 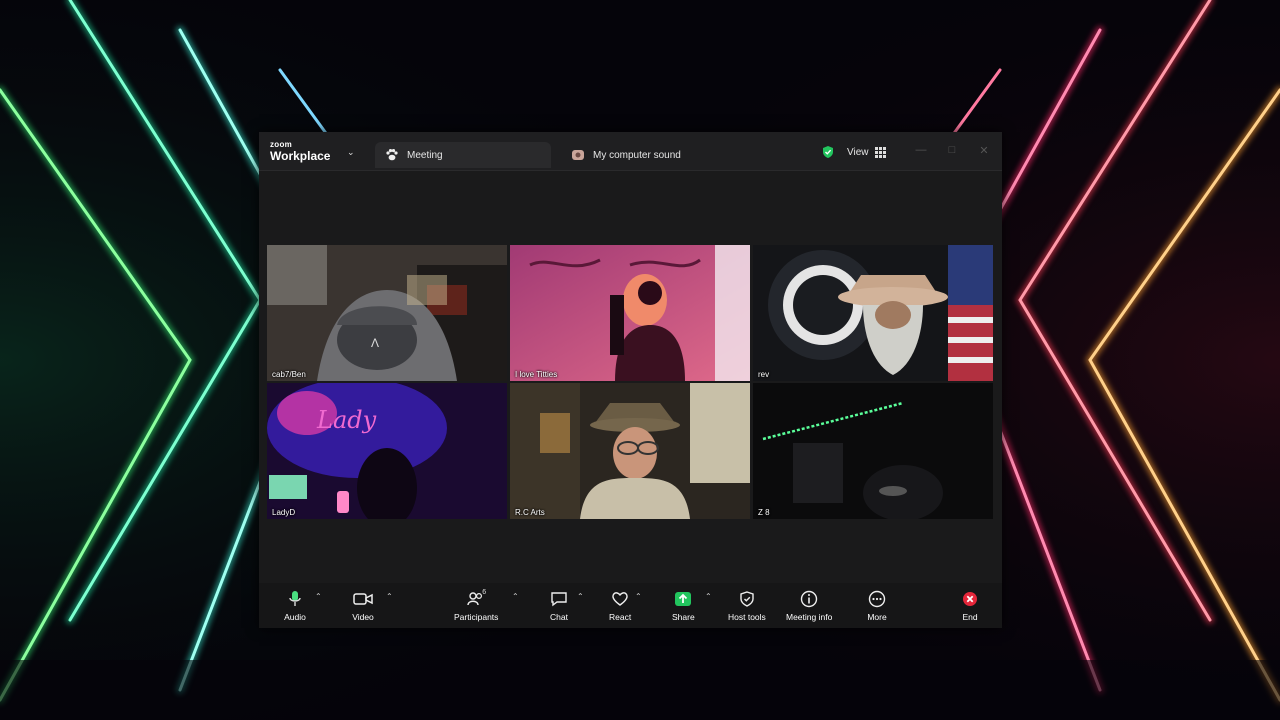 I want to click on video-tile: Ʌ cab7/Ben, so click(x=387, y=313).